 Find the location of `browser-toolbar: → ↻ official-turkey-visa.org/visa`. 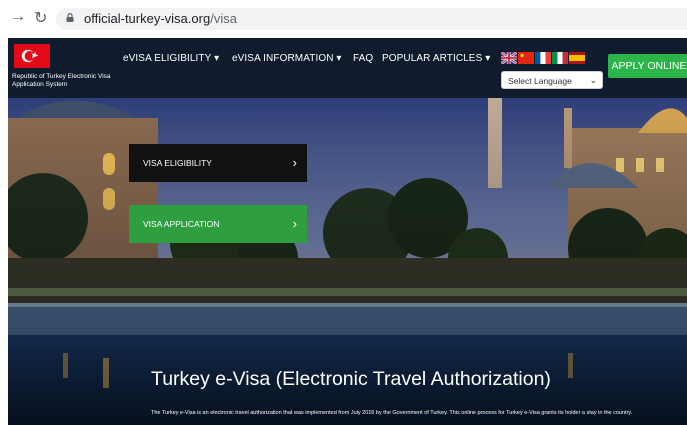

browser-toolbar: → ↻ official-turkey-visa.org/visa is located at coordinates (343, 18).